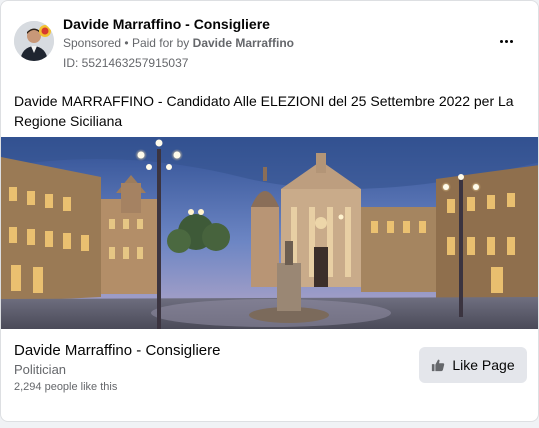 The width and height of the screenshot is (539, 428). Describe the element at coordinates (40, 369) in the screenshot. I see `page-category: Politician` at that location.